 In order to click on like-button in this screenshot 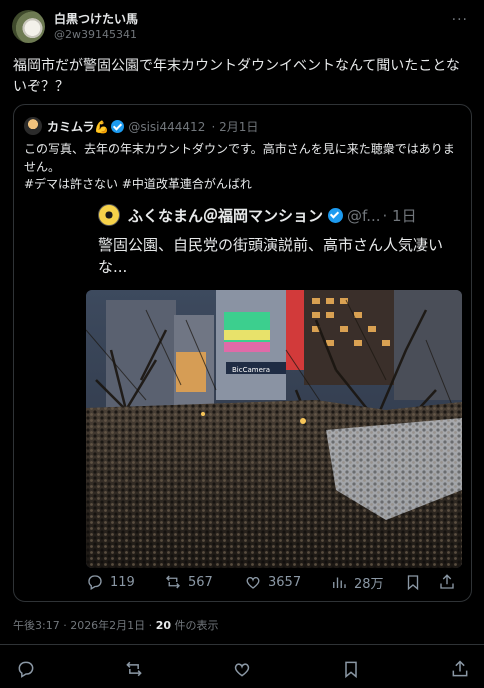, I will do `click(242, 669)`.